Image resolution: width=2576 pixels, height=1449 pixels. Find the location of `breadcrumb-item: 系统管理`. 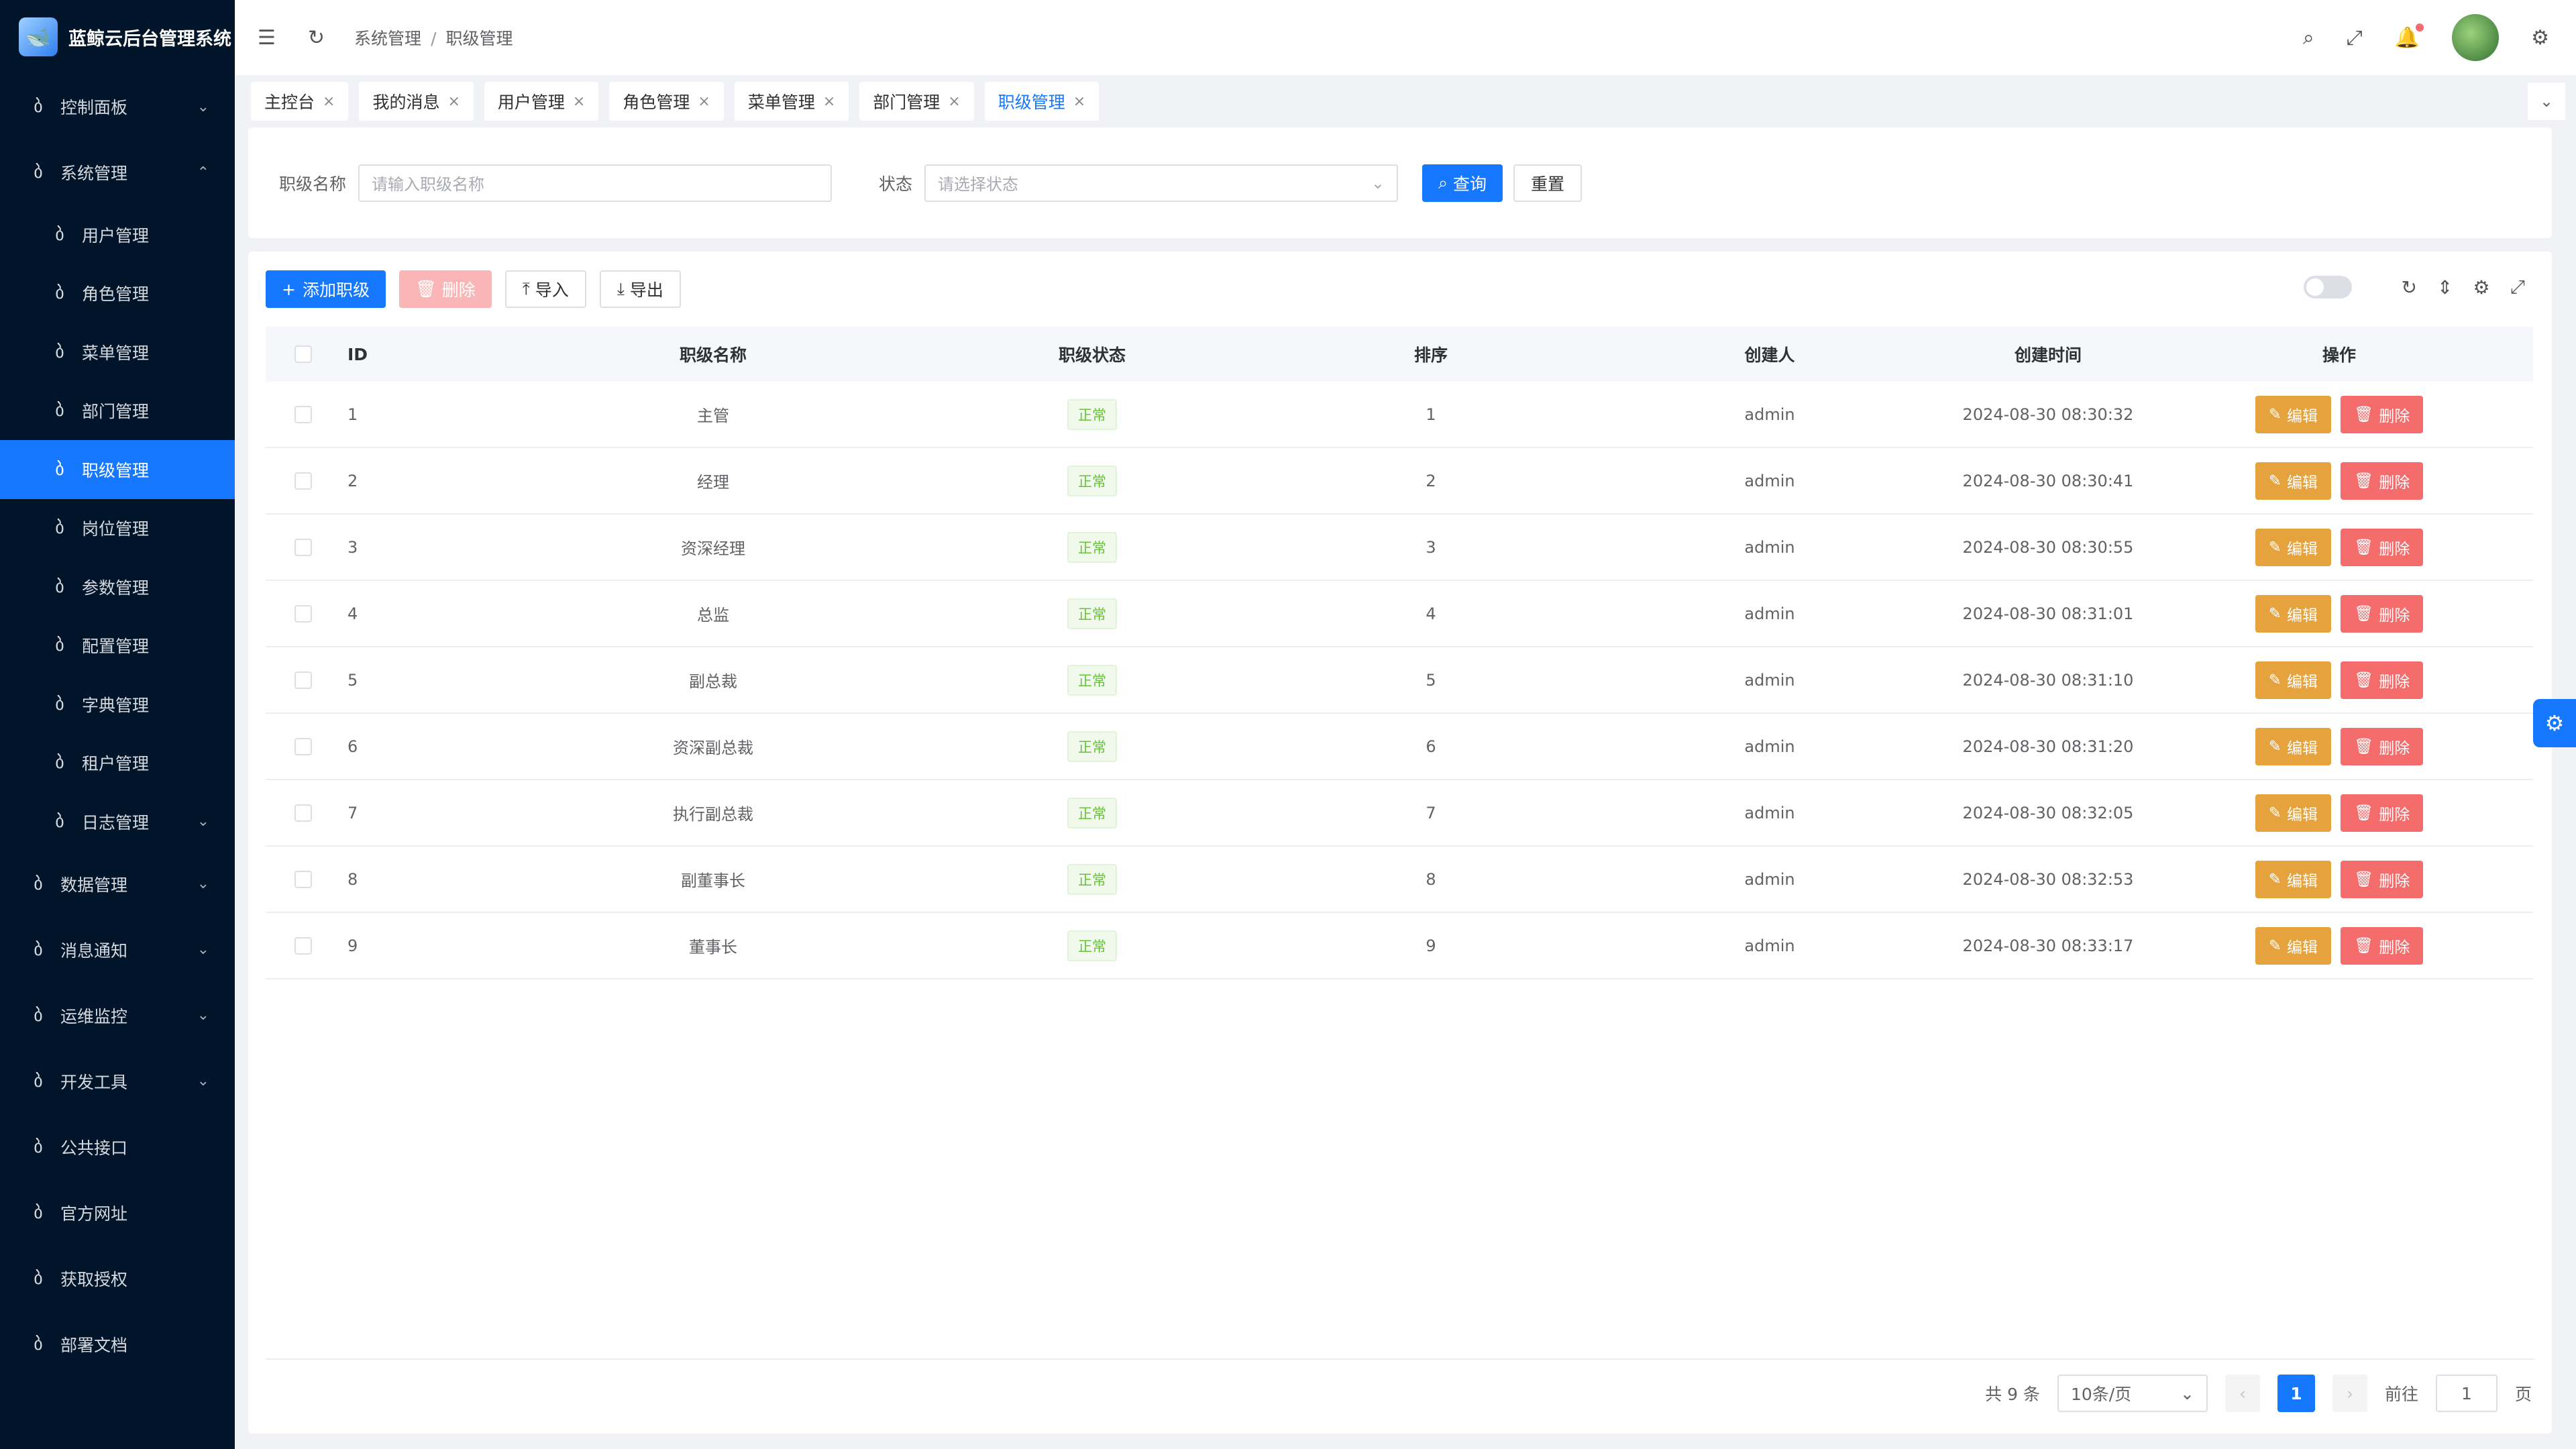

breadcrumb-item: 系统管理 is located at coordinates (387, 38).